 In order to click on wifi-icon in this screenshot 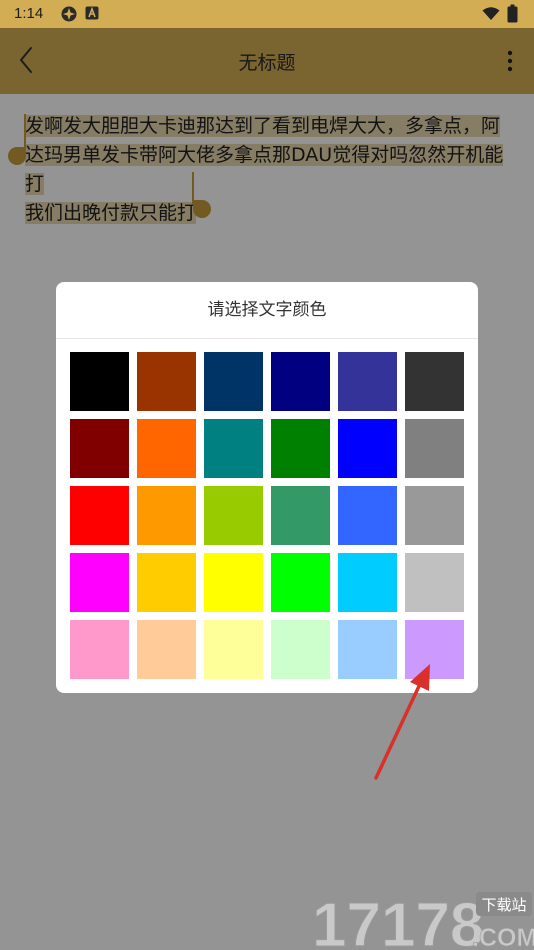, I will do `click(491, 13)`.